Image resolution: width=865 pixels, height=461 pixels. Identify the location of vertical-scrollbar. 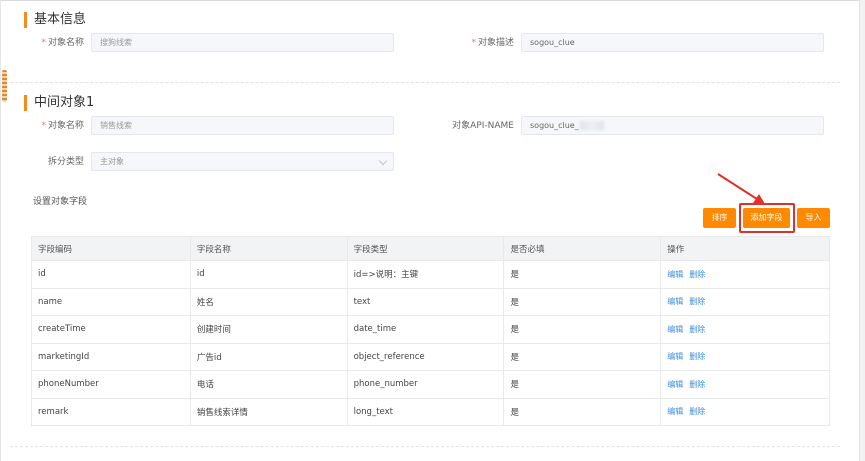
(862, 230).